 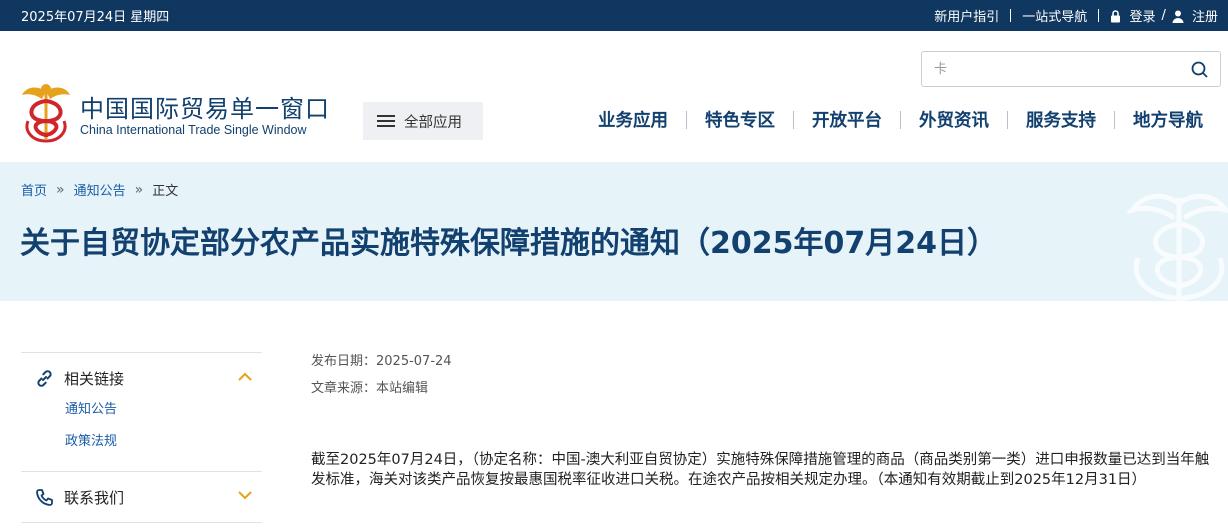 What do you see at coordinates (402, 388) in the screenshot?
I see `source-value: 本站编辑` at bounding box center [402, 388].